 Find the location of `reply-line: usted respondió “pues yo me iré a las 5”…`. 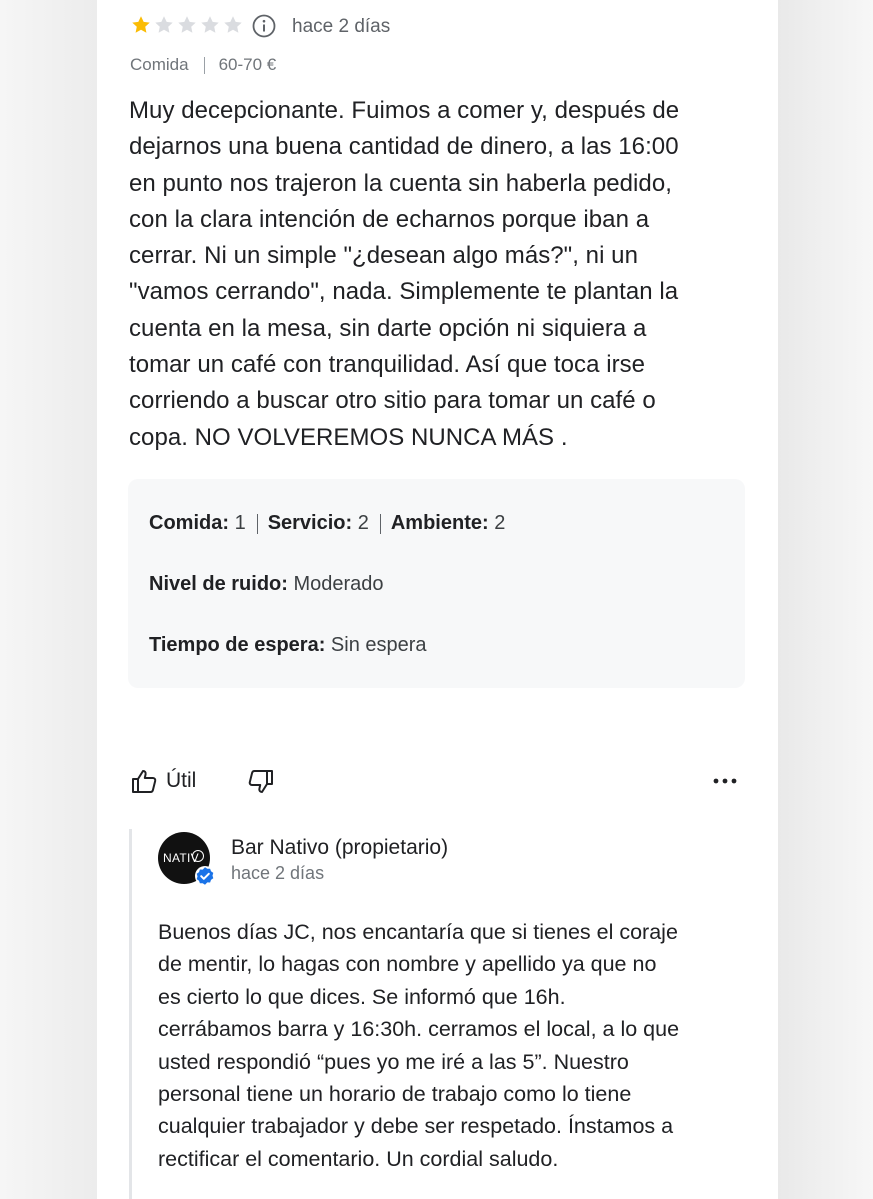

reply-line: usted respondió “pues yo me iré a las 5”… is located at coordinates (393, 1061).